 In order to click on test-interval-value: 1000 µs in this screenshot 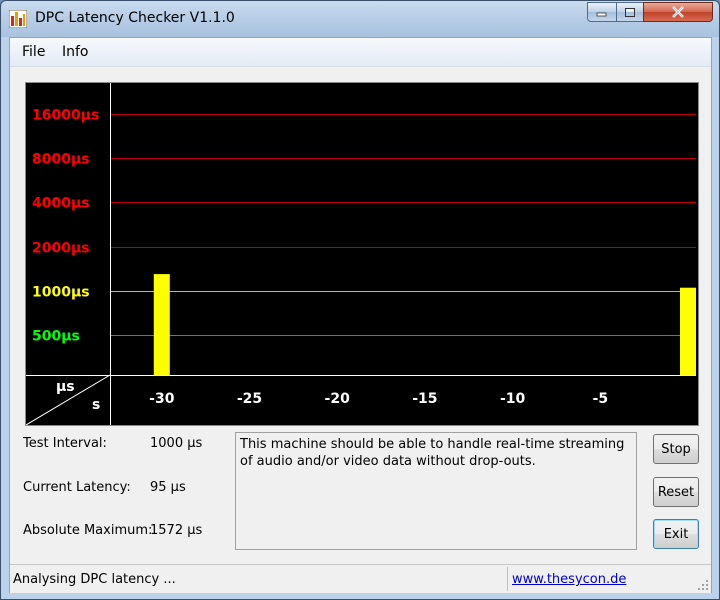, I will do `click(176, 443)`.